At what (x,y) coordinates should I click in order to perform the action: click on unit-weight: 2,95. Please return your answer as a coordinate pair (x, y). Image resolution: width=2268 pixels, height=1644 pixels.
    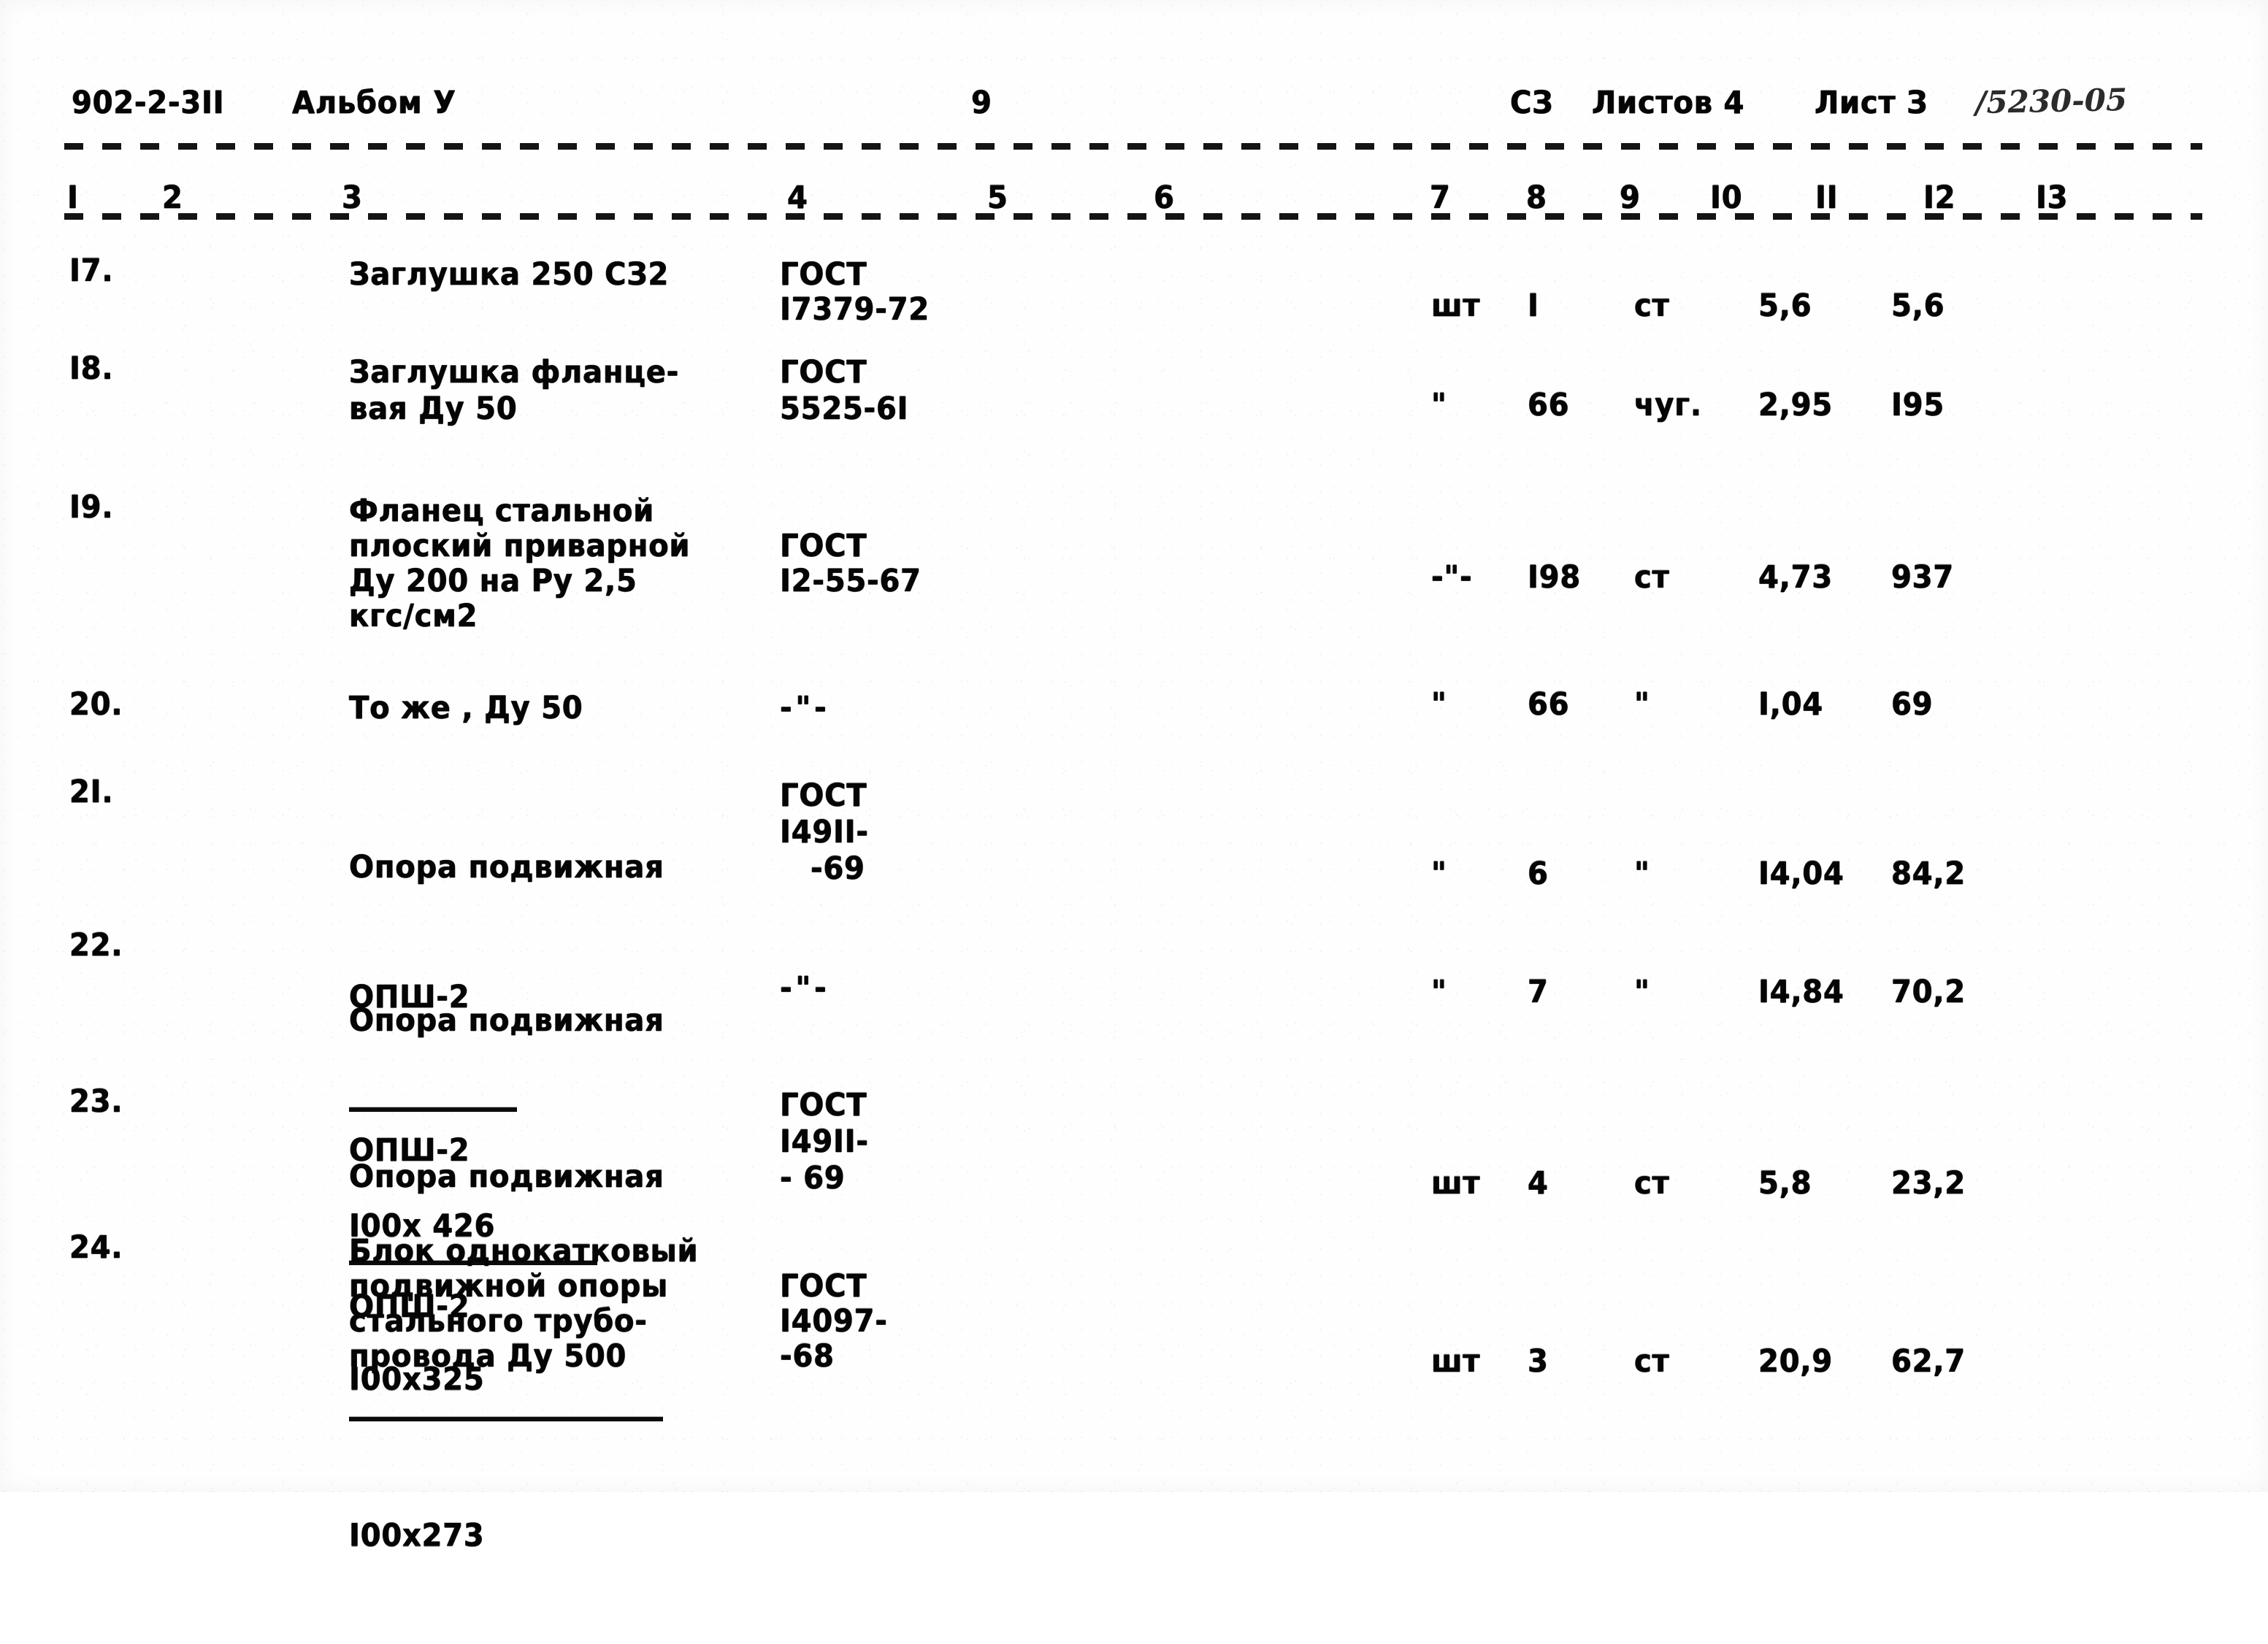
    Looking at the image, I should click on (1795, 405).